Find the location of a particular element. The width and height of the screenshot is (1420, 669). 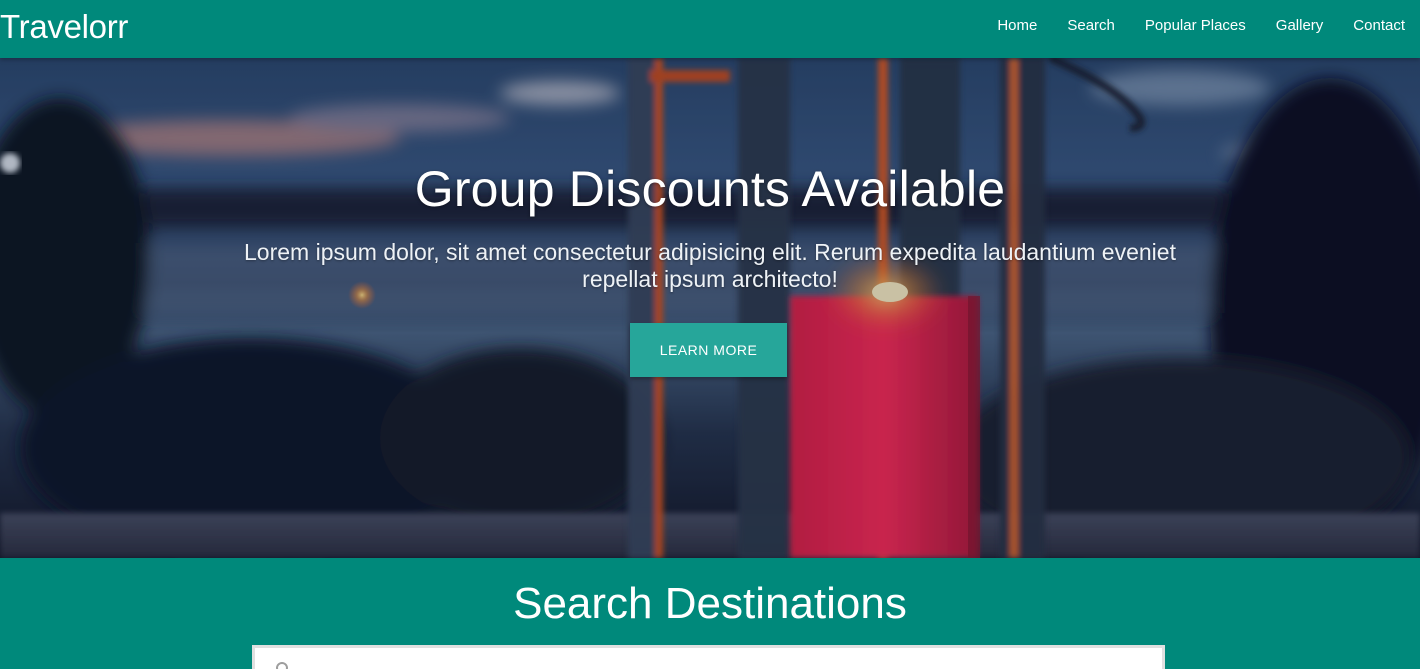

nav-link-search: Search is located at coordinates (1091, 26).